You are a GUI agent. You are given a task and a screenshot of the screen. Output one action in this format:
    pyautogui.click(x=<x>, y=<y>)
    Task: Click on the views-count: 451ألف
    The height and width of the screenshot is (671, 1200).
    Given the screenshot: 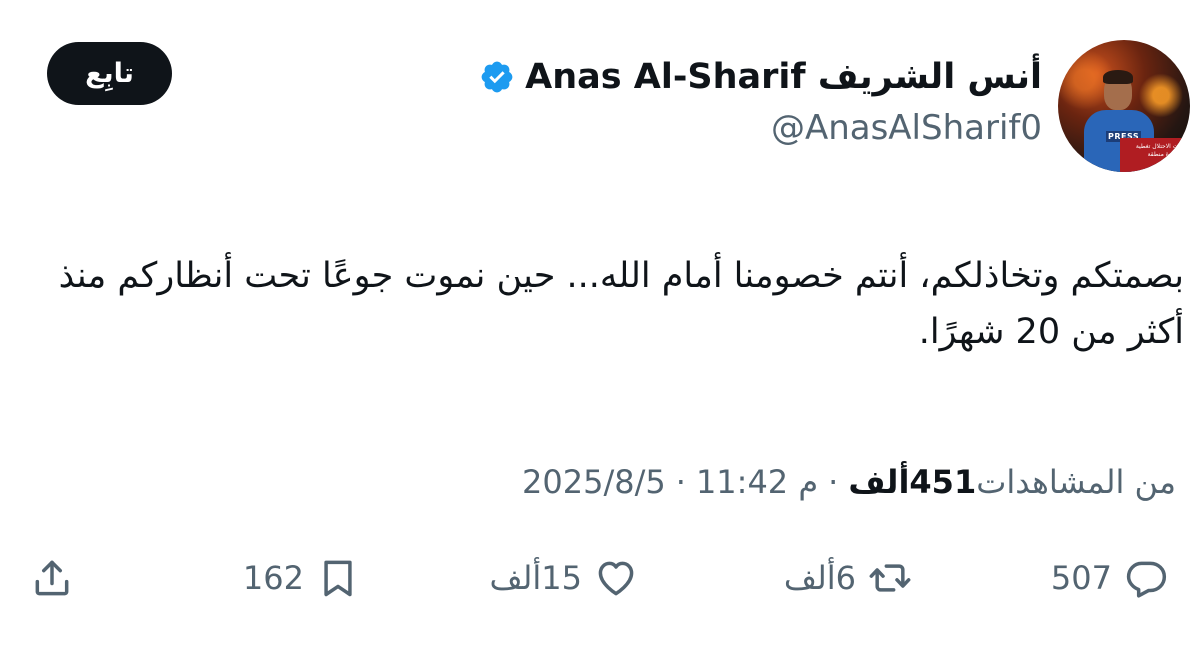 What is the action you would take?
    pyautogui.click(x=912, y=482)
    